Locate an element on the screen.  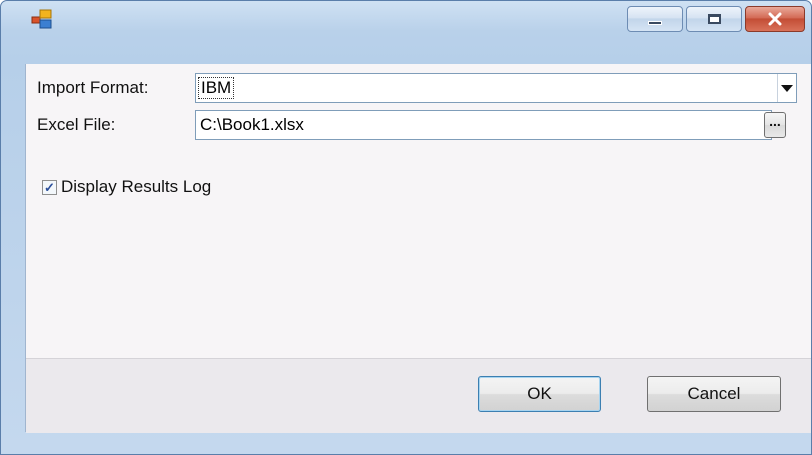
close-button is located at coordinates (775, 19).